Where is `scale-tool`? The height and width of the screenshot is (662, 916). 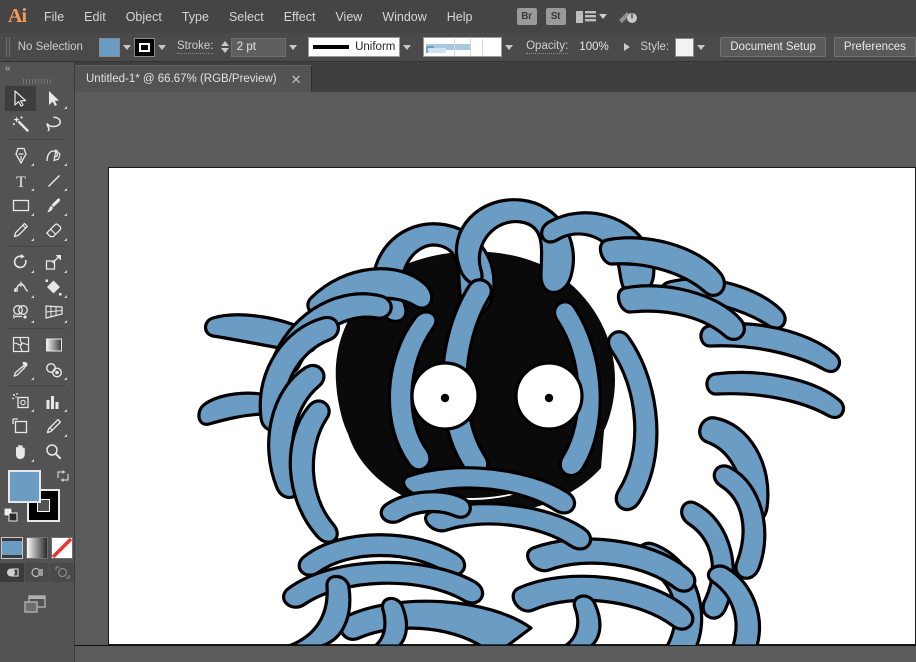 scale-tool is located at coordinates (53, 262).